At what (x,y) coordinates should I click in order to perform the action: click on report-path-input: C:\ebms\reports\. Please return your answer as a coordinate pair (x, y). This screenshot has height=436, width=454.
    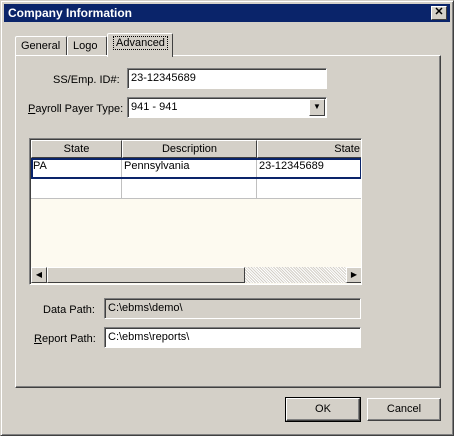
    Looking at the image, I should click on (232, 337).